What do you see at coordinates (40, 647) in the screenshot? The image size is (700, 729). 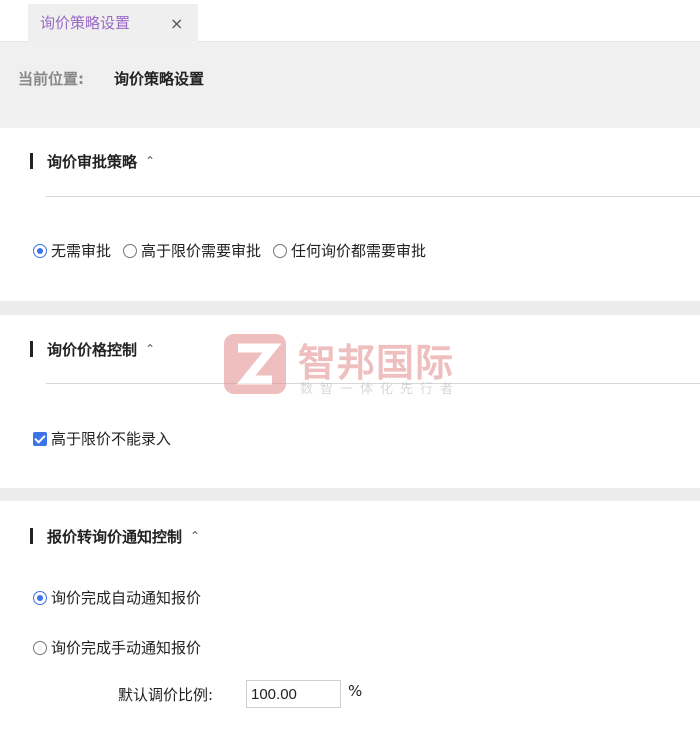 I see `radio-manual-notify` at bounding box center [40, 647].